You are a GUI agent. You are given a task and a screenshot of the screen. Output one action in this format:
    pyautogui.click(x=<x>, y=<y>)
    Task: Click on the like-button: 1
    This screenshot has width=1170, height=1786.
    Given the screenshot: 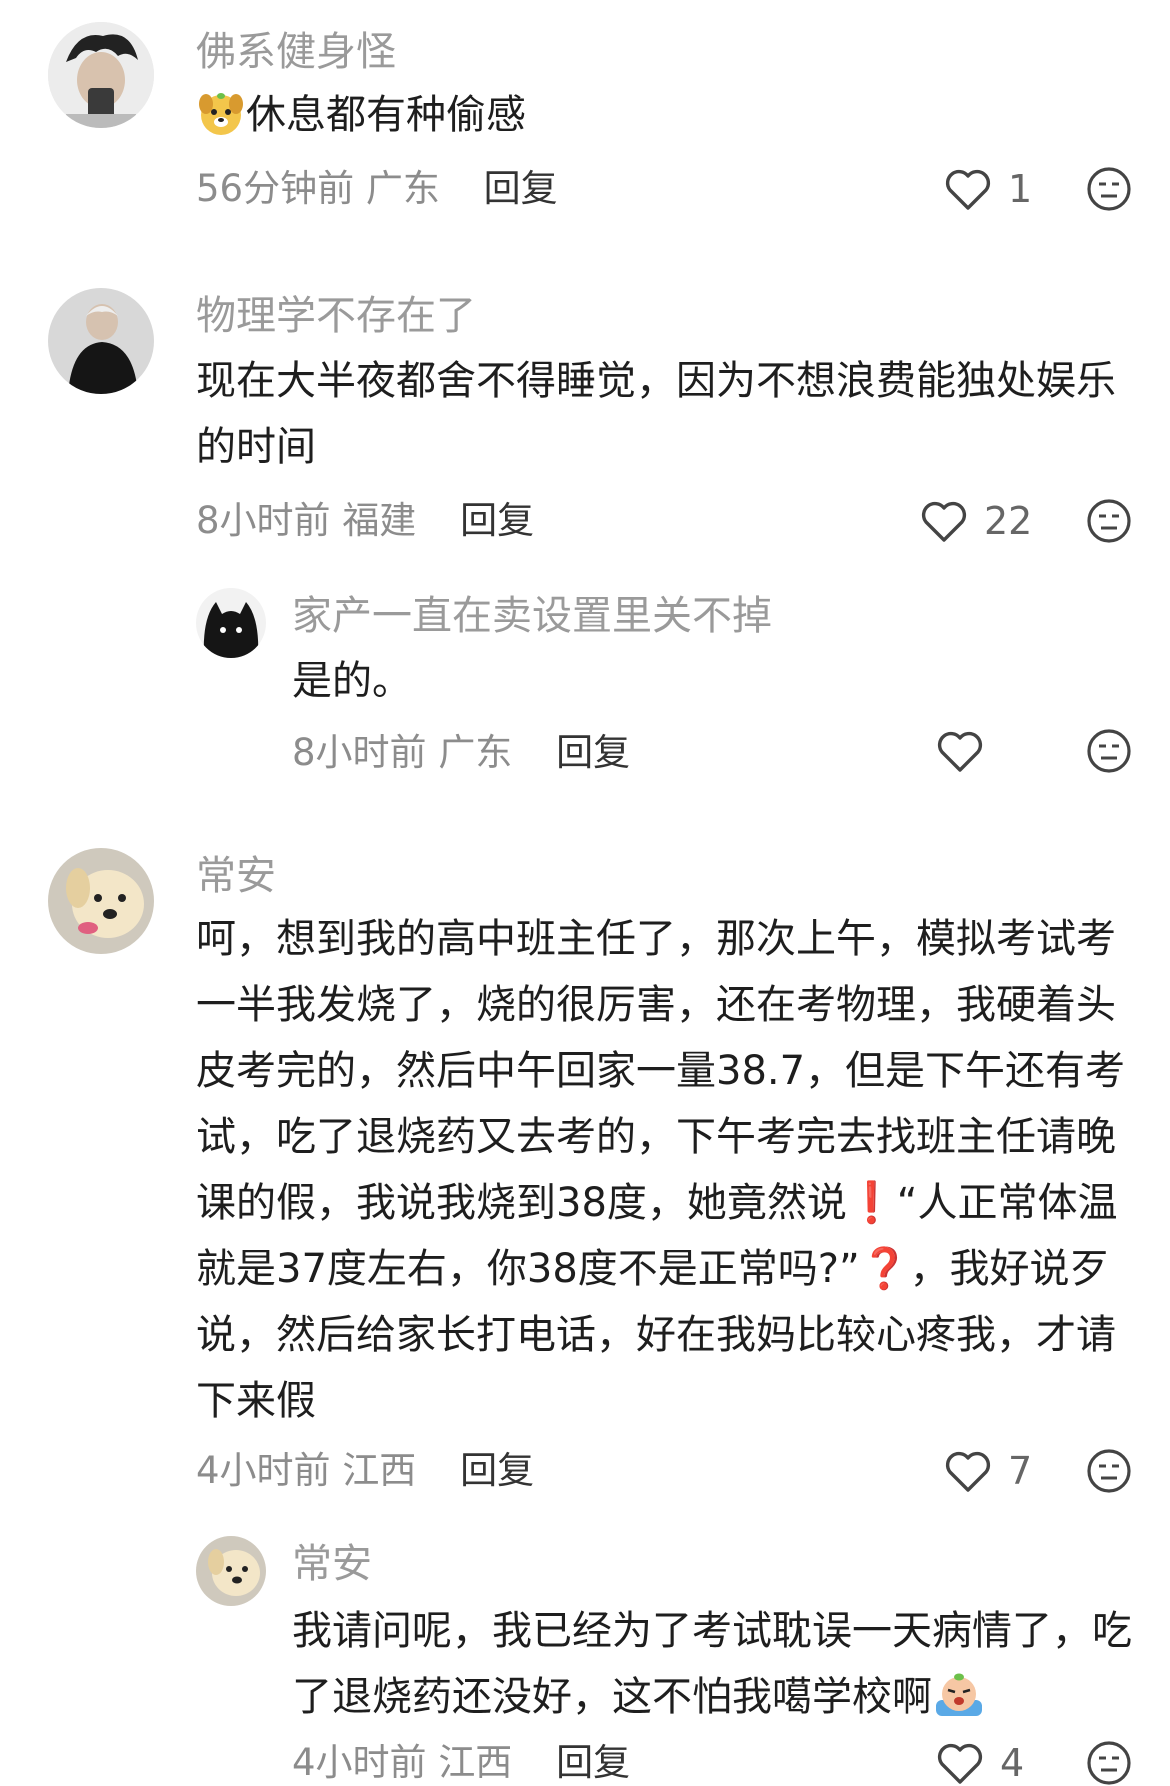 What is the action you would take?
    pyautogui.click(x=987, y=189)
    